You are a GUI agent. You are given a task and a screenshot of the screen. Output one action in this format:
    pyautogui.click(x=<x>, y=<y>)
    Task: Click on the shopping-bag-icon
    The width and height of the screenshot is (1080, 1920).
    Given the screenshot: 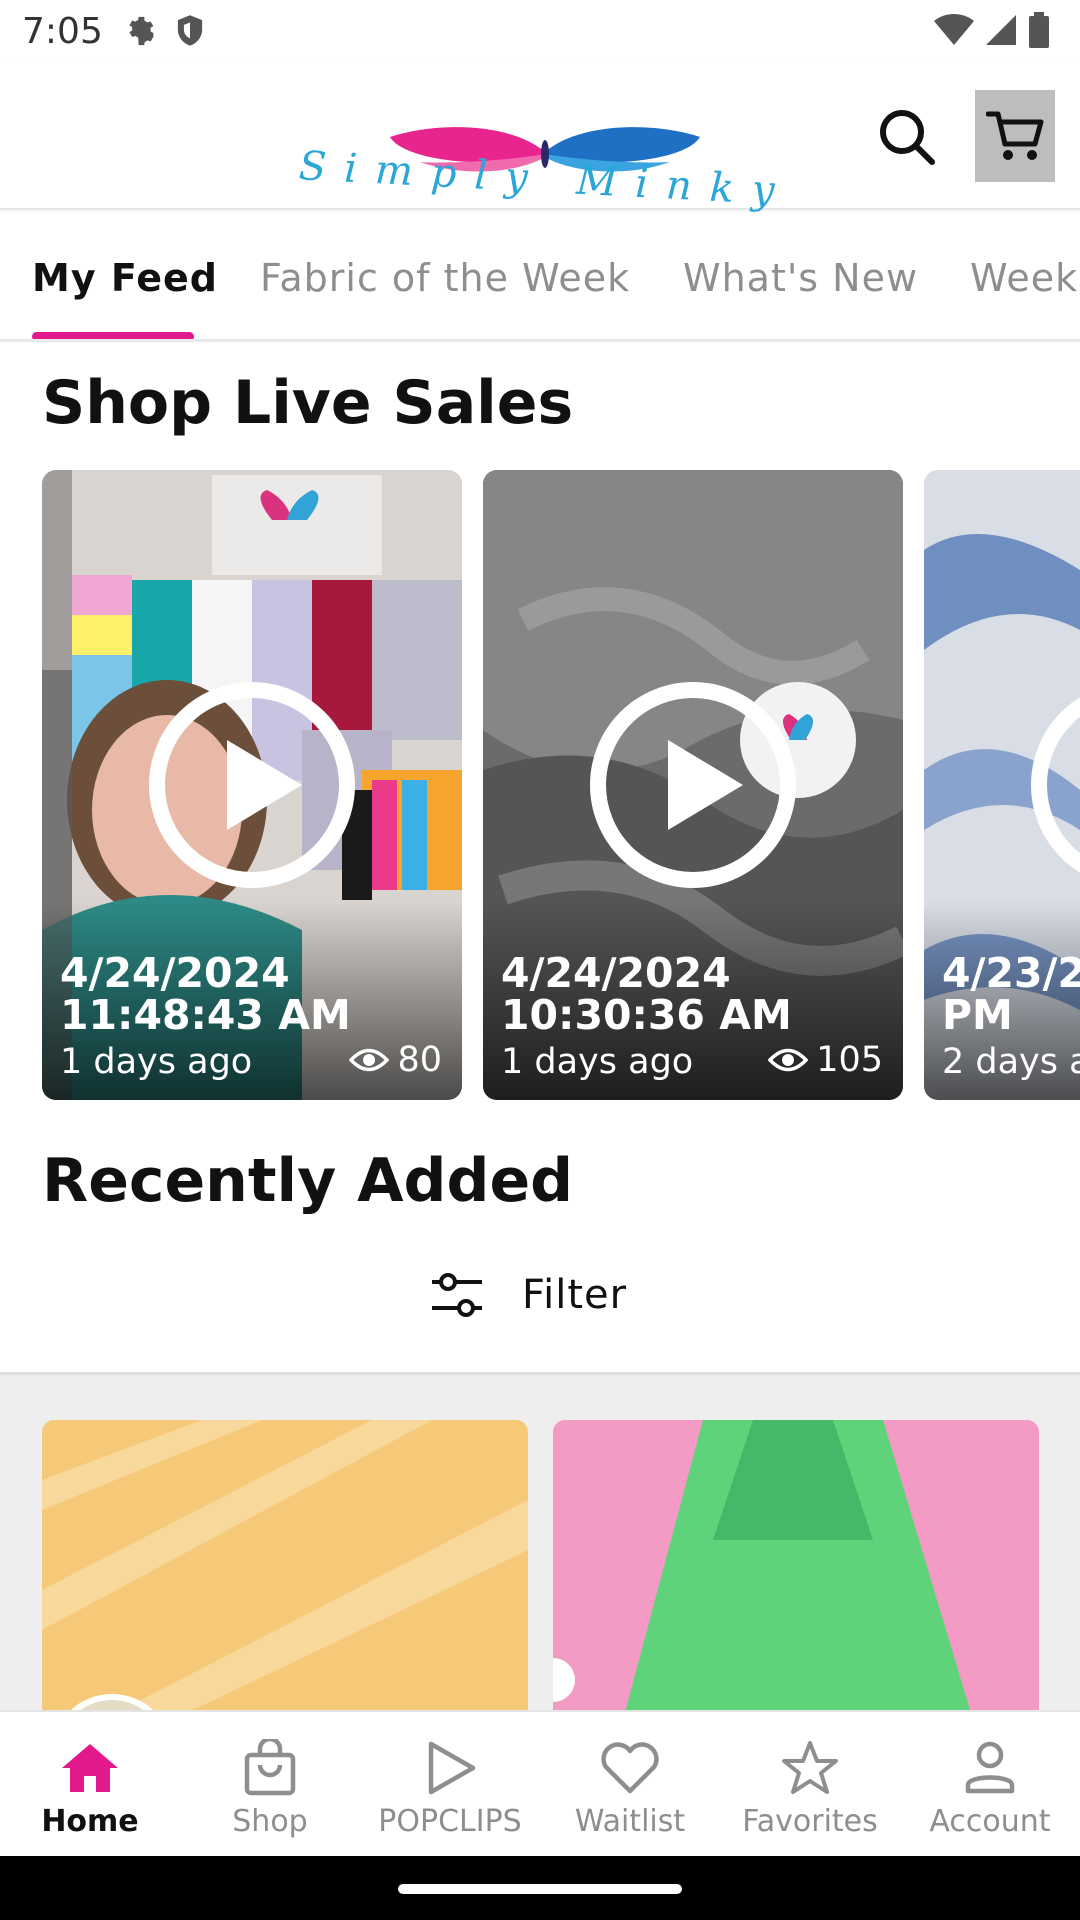 What is the action you would take?
    pyautogui.click(x=270, y=1767)
    